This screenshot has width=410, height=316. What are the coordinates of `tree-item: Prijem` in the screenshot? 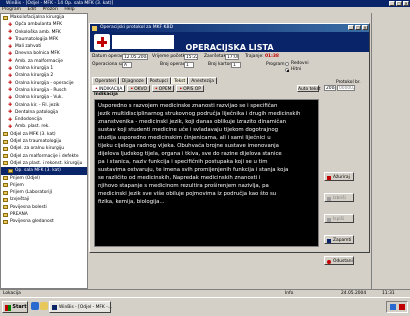 It's located at (44, 185).